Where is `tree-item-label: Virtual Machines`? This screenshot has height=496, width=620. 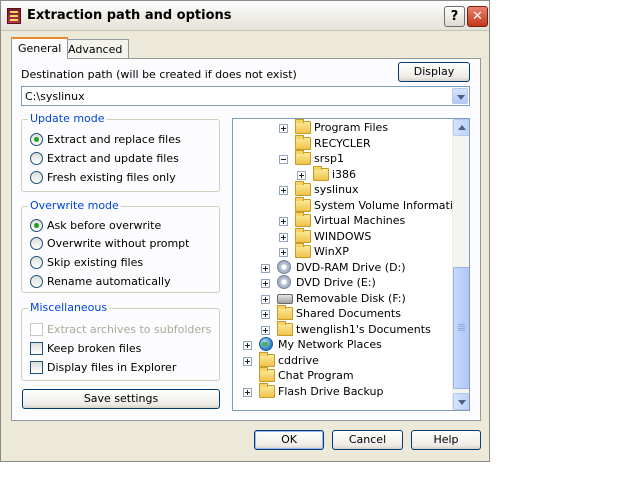
tree-item-label: Virtual Machines is located at coordinates (360, 220).